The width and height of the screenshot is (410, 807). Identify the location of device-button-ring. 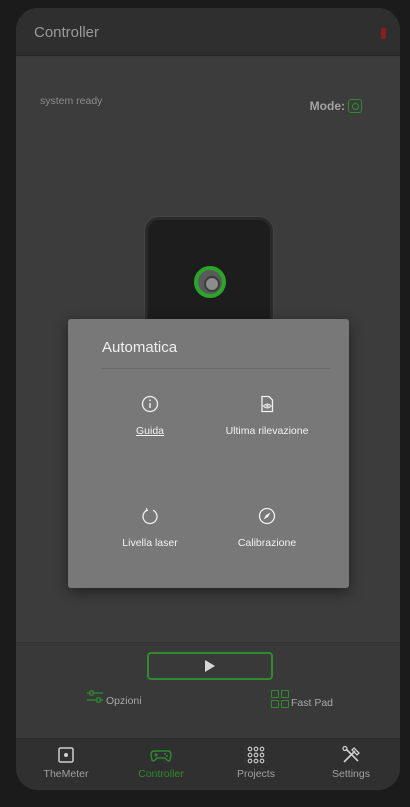
(210, 282).